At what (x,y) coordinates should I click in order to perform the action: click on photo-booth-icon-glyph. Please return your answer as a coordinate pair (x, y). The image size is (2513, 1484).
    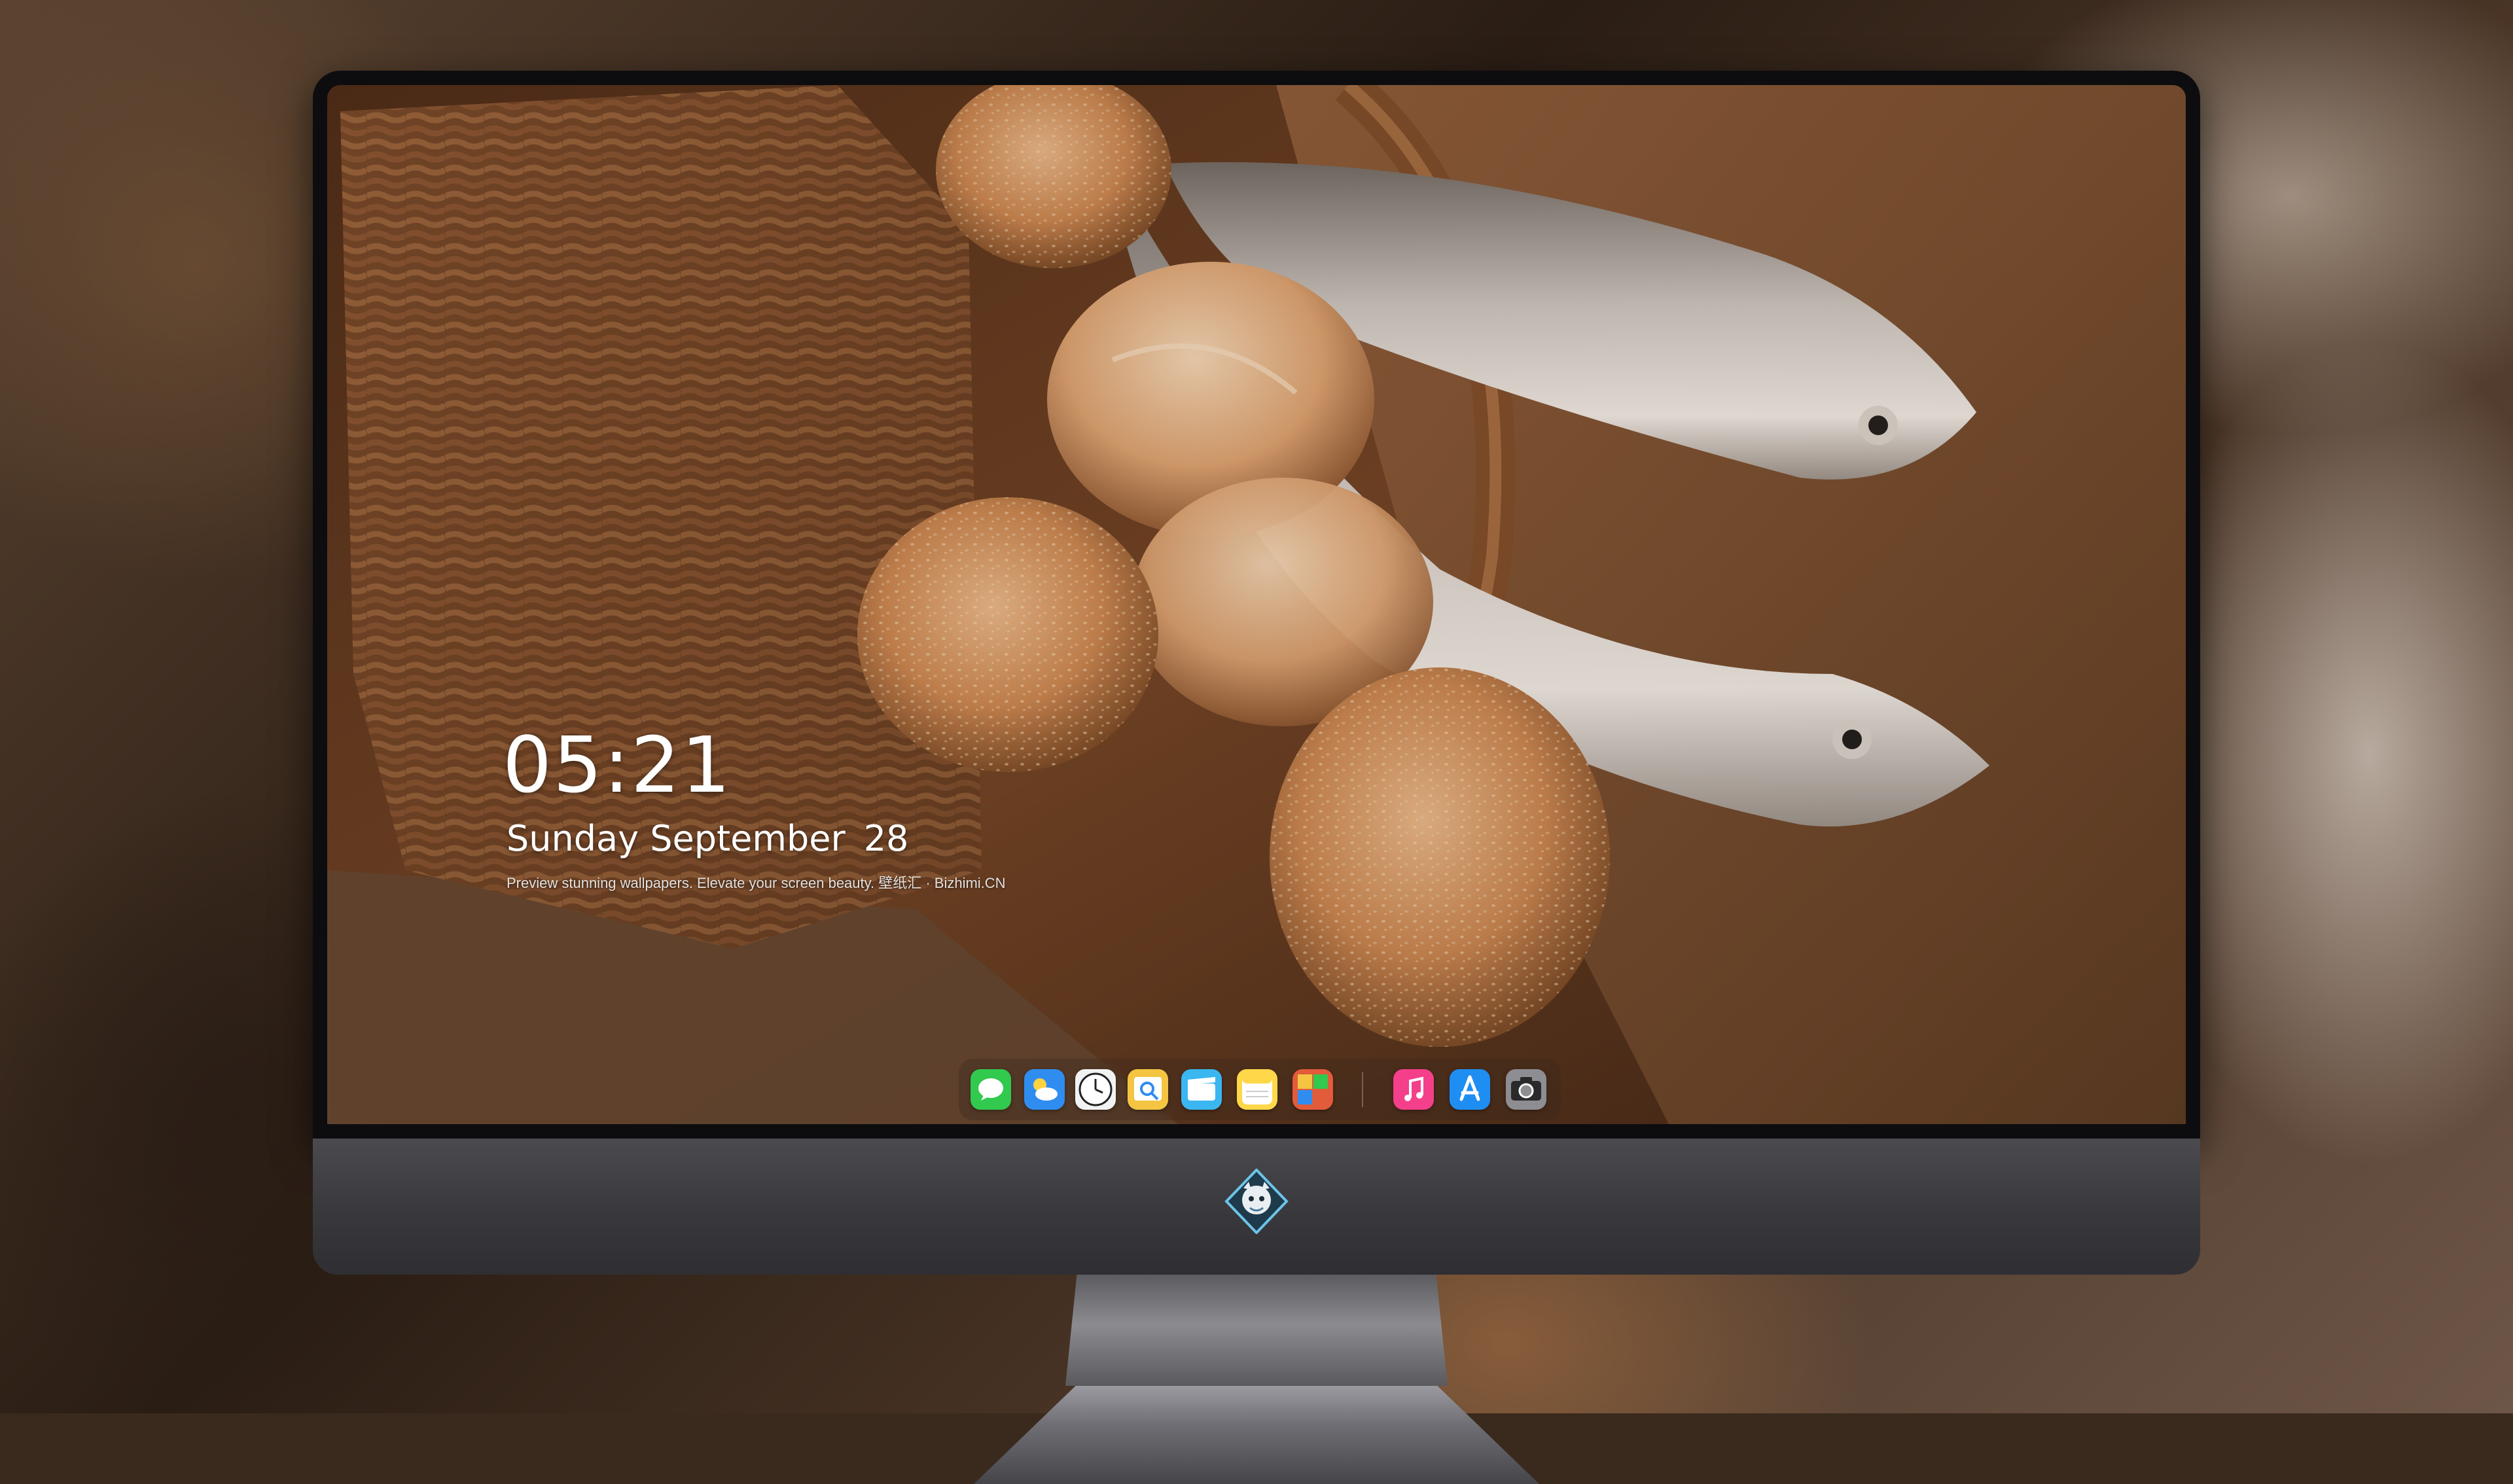
    Looking at the image, I should click on (1313, 1089).